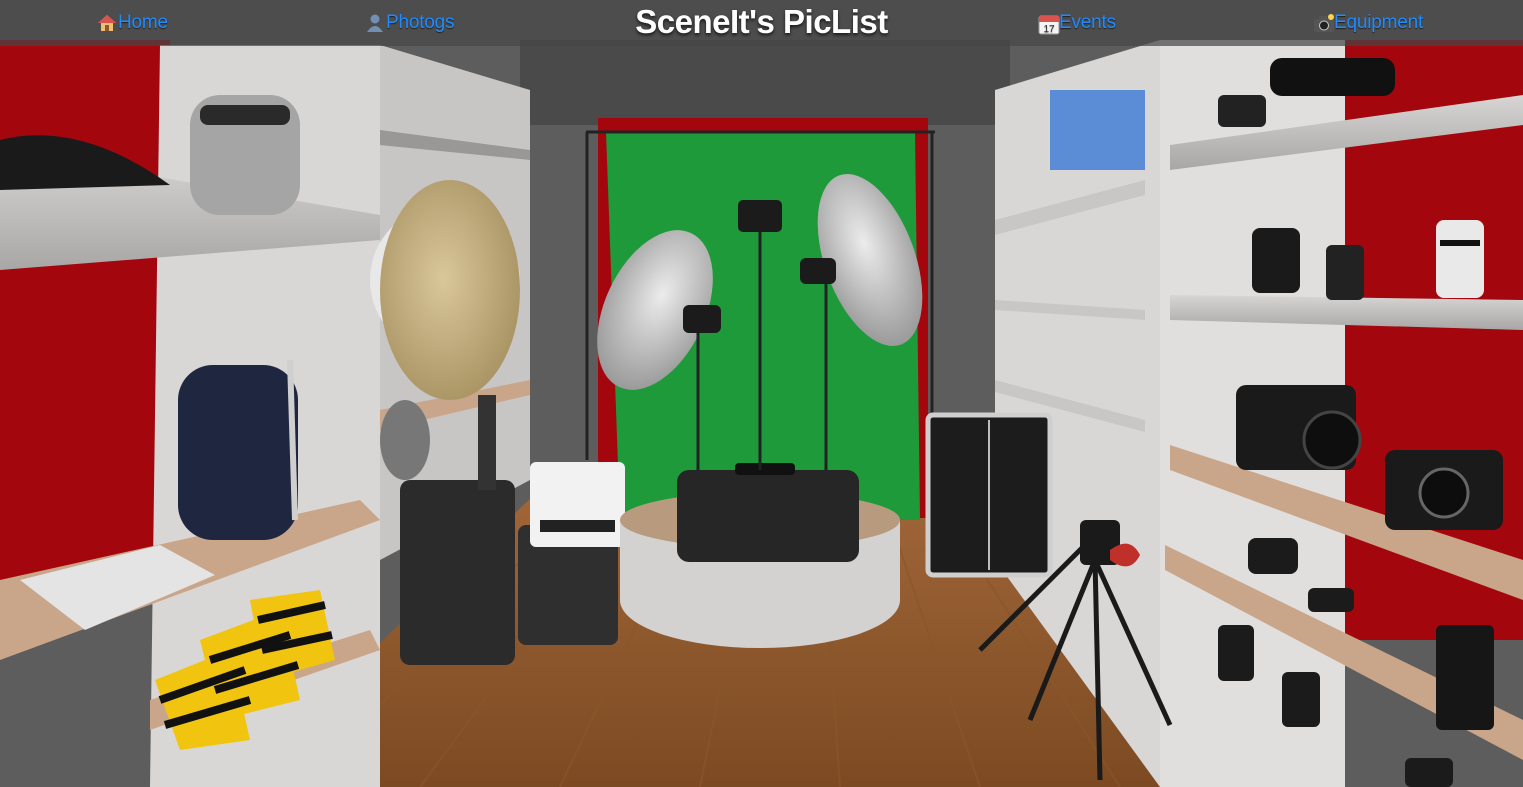 This screenshot has width=1523, height=787. Describe the element at coordinates (1087, 22) in the screenshot. I see `nav-link-events-label: Events` at that location.